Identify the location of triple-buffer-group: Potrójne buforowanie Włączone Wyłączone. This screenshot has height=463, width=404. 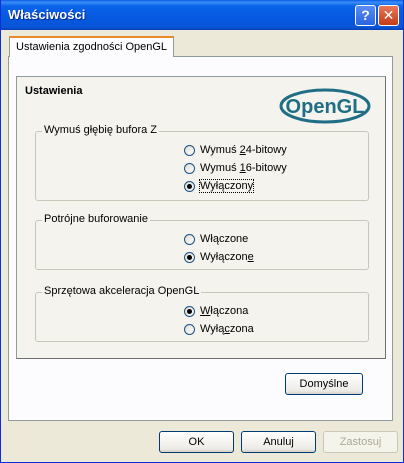
(202, 241).